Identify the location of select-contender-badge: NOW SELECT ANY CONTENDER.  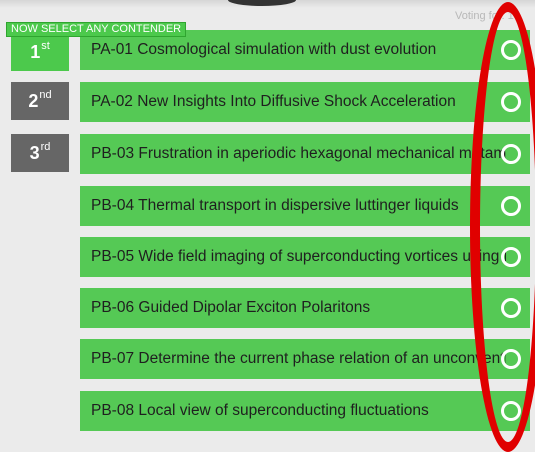
(96, 29).